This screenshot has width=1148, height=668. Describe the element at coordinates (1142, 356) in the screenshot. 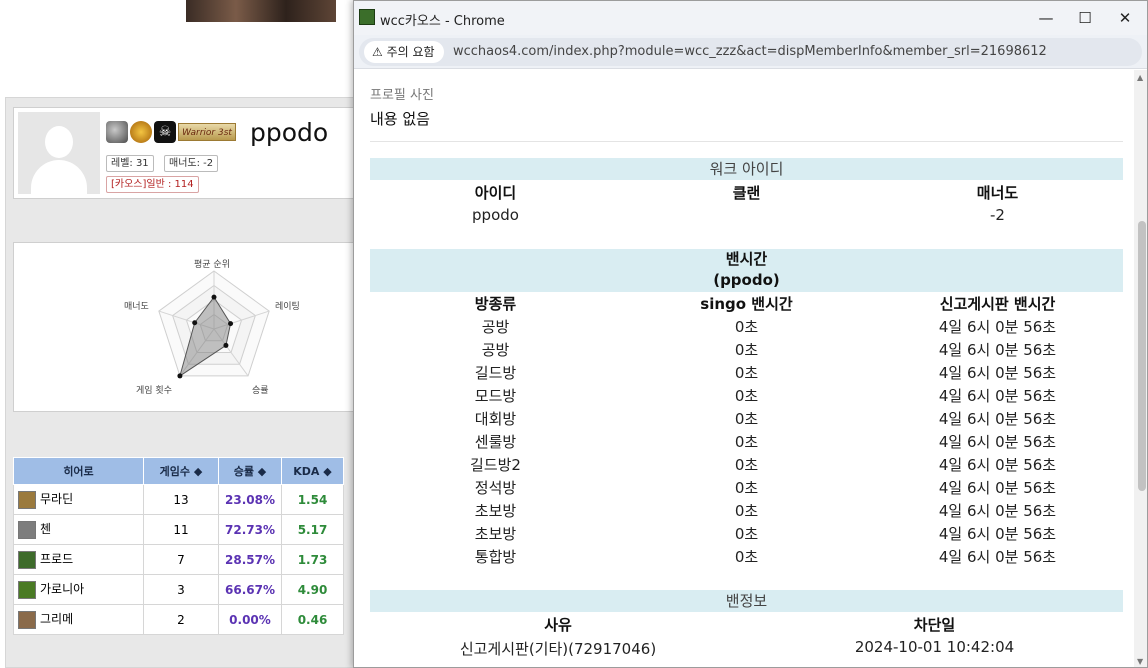

I see `scrollbar-thumb` at that location.